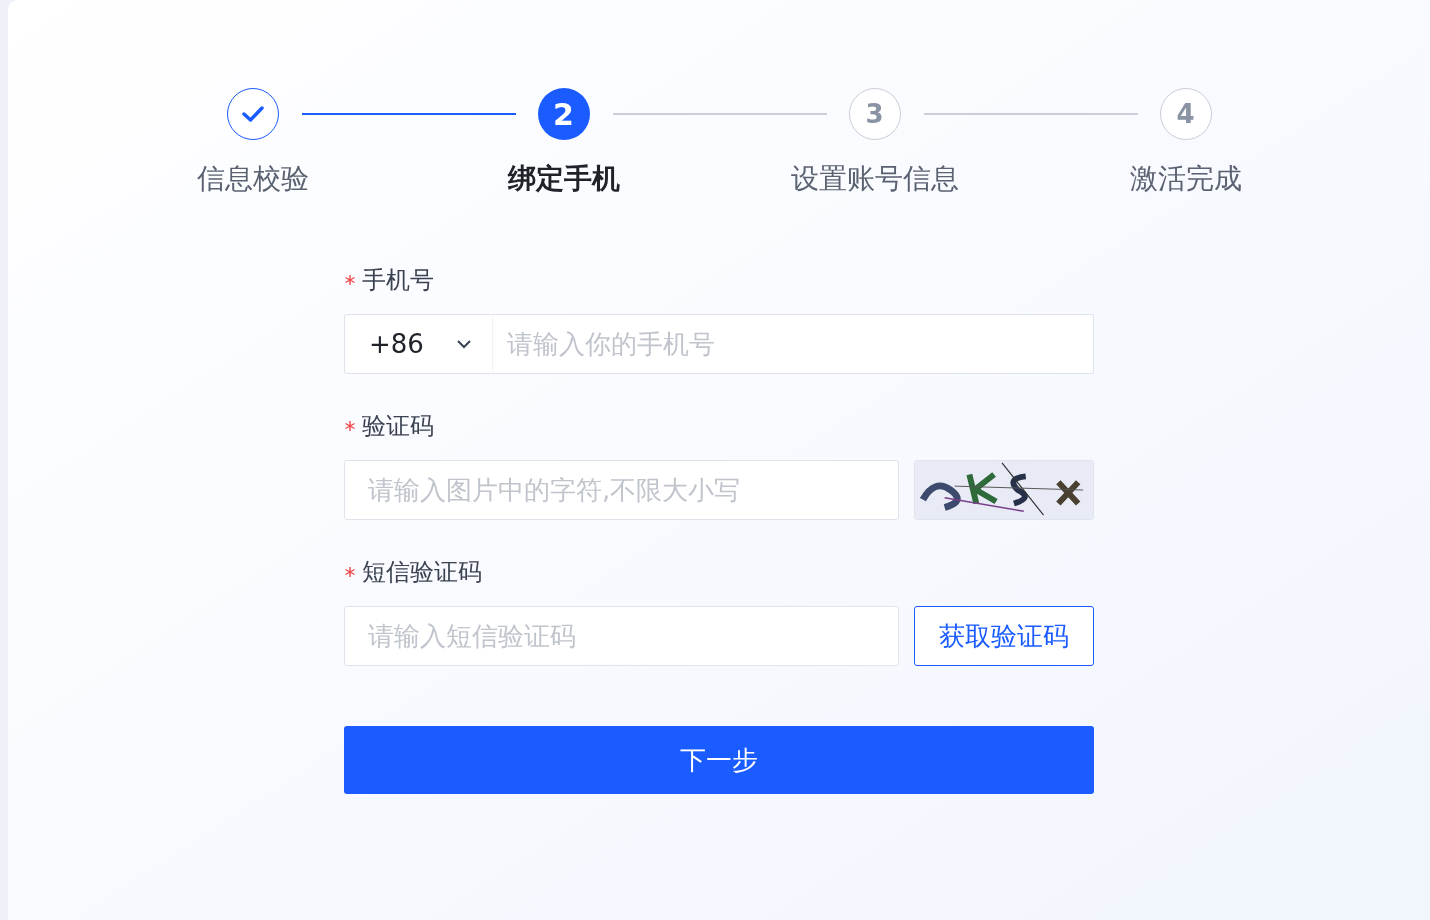 This screenshot has width=1430, height=920. Describe the element at coordinates (874, 179) in the screenshot. I see `step-label: 设置账号信息` at that location.